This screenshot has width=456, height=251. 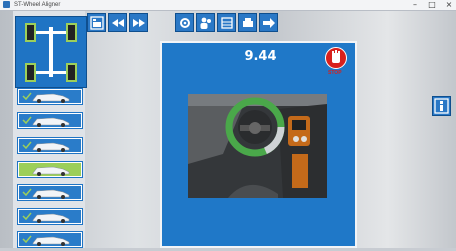 I want to click on wrench-car-icon, so click(x=50, y=216).